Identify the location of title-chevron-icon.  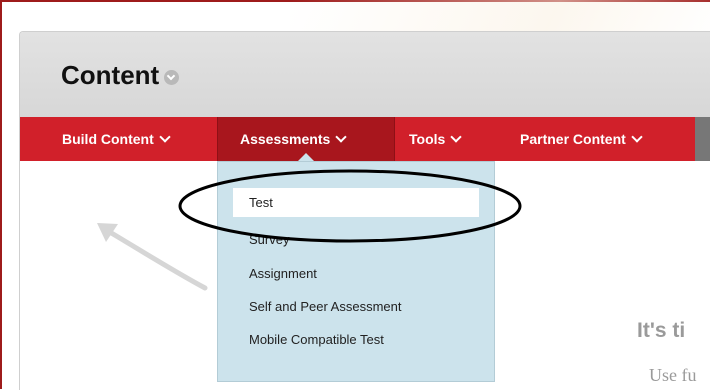
(172, 77).